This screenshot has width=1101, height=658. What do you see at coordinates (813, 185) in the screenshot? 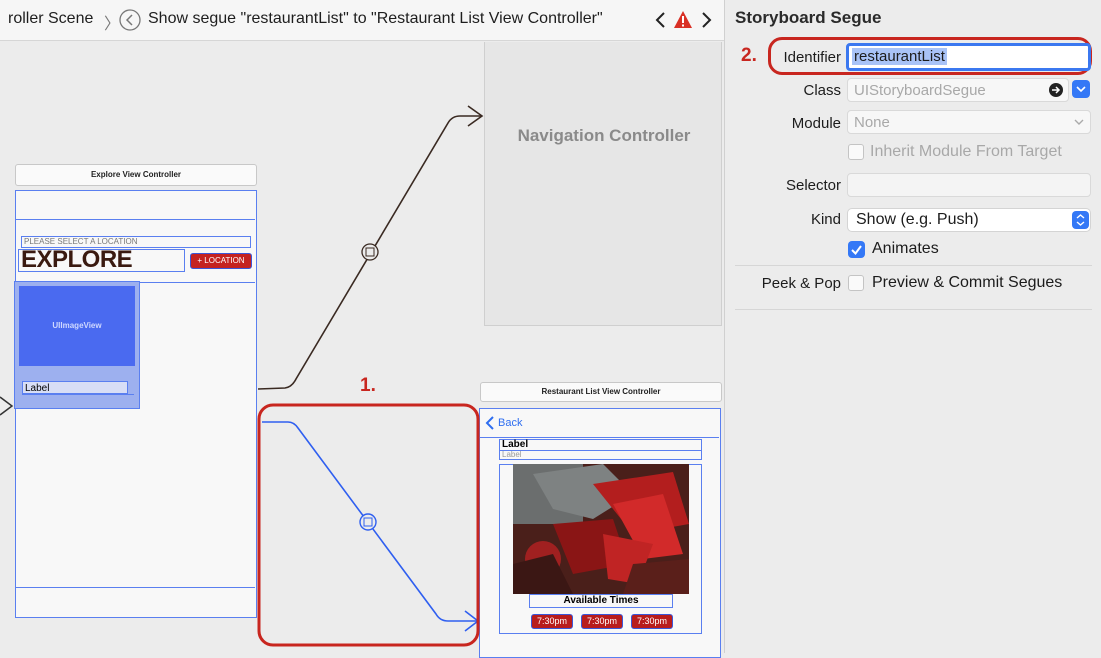
I see `selector-label: Selector` at bounding box center [813, 185].